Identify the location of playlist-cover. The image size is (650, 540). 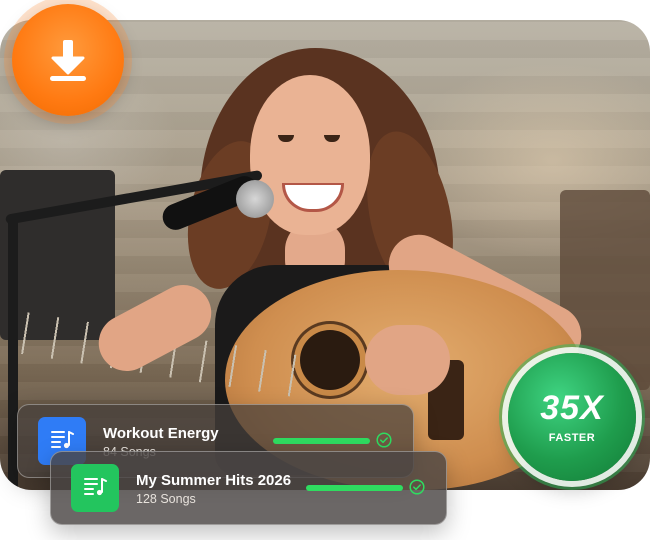
(95, 488).